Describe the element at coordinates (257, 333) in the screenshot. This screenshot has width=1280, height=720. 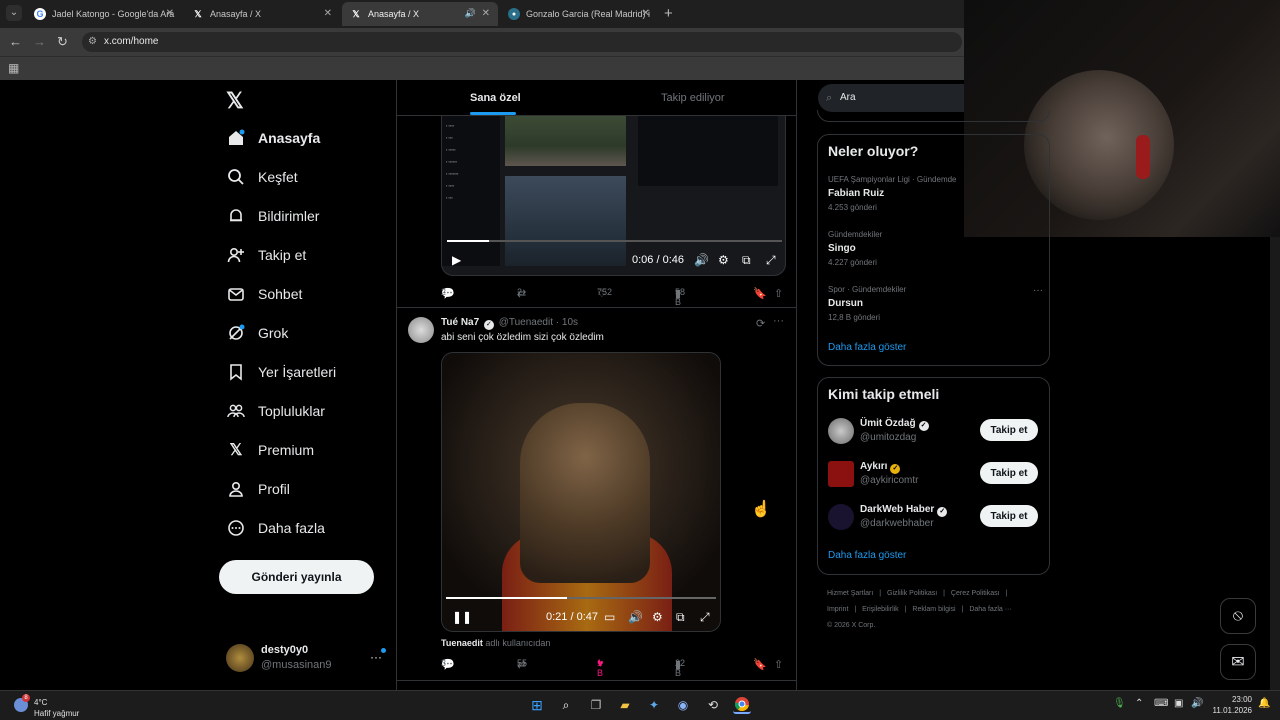
I see `sidebar-item-grok: Grok` at that location.